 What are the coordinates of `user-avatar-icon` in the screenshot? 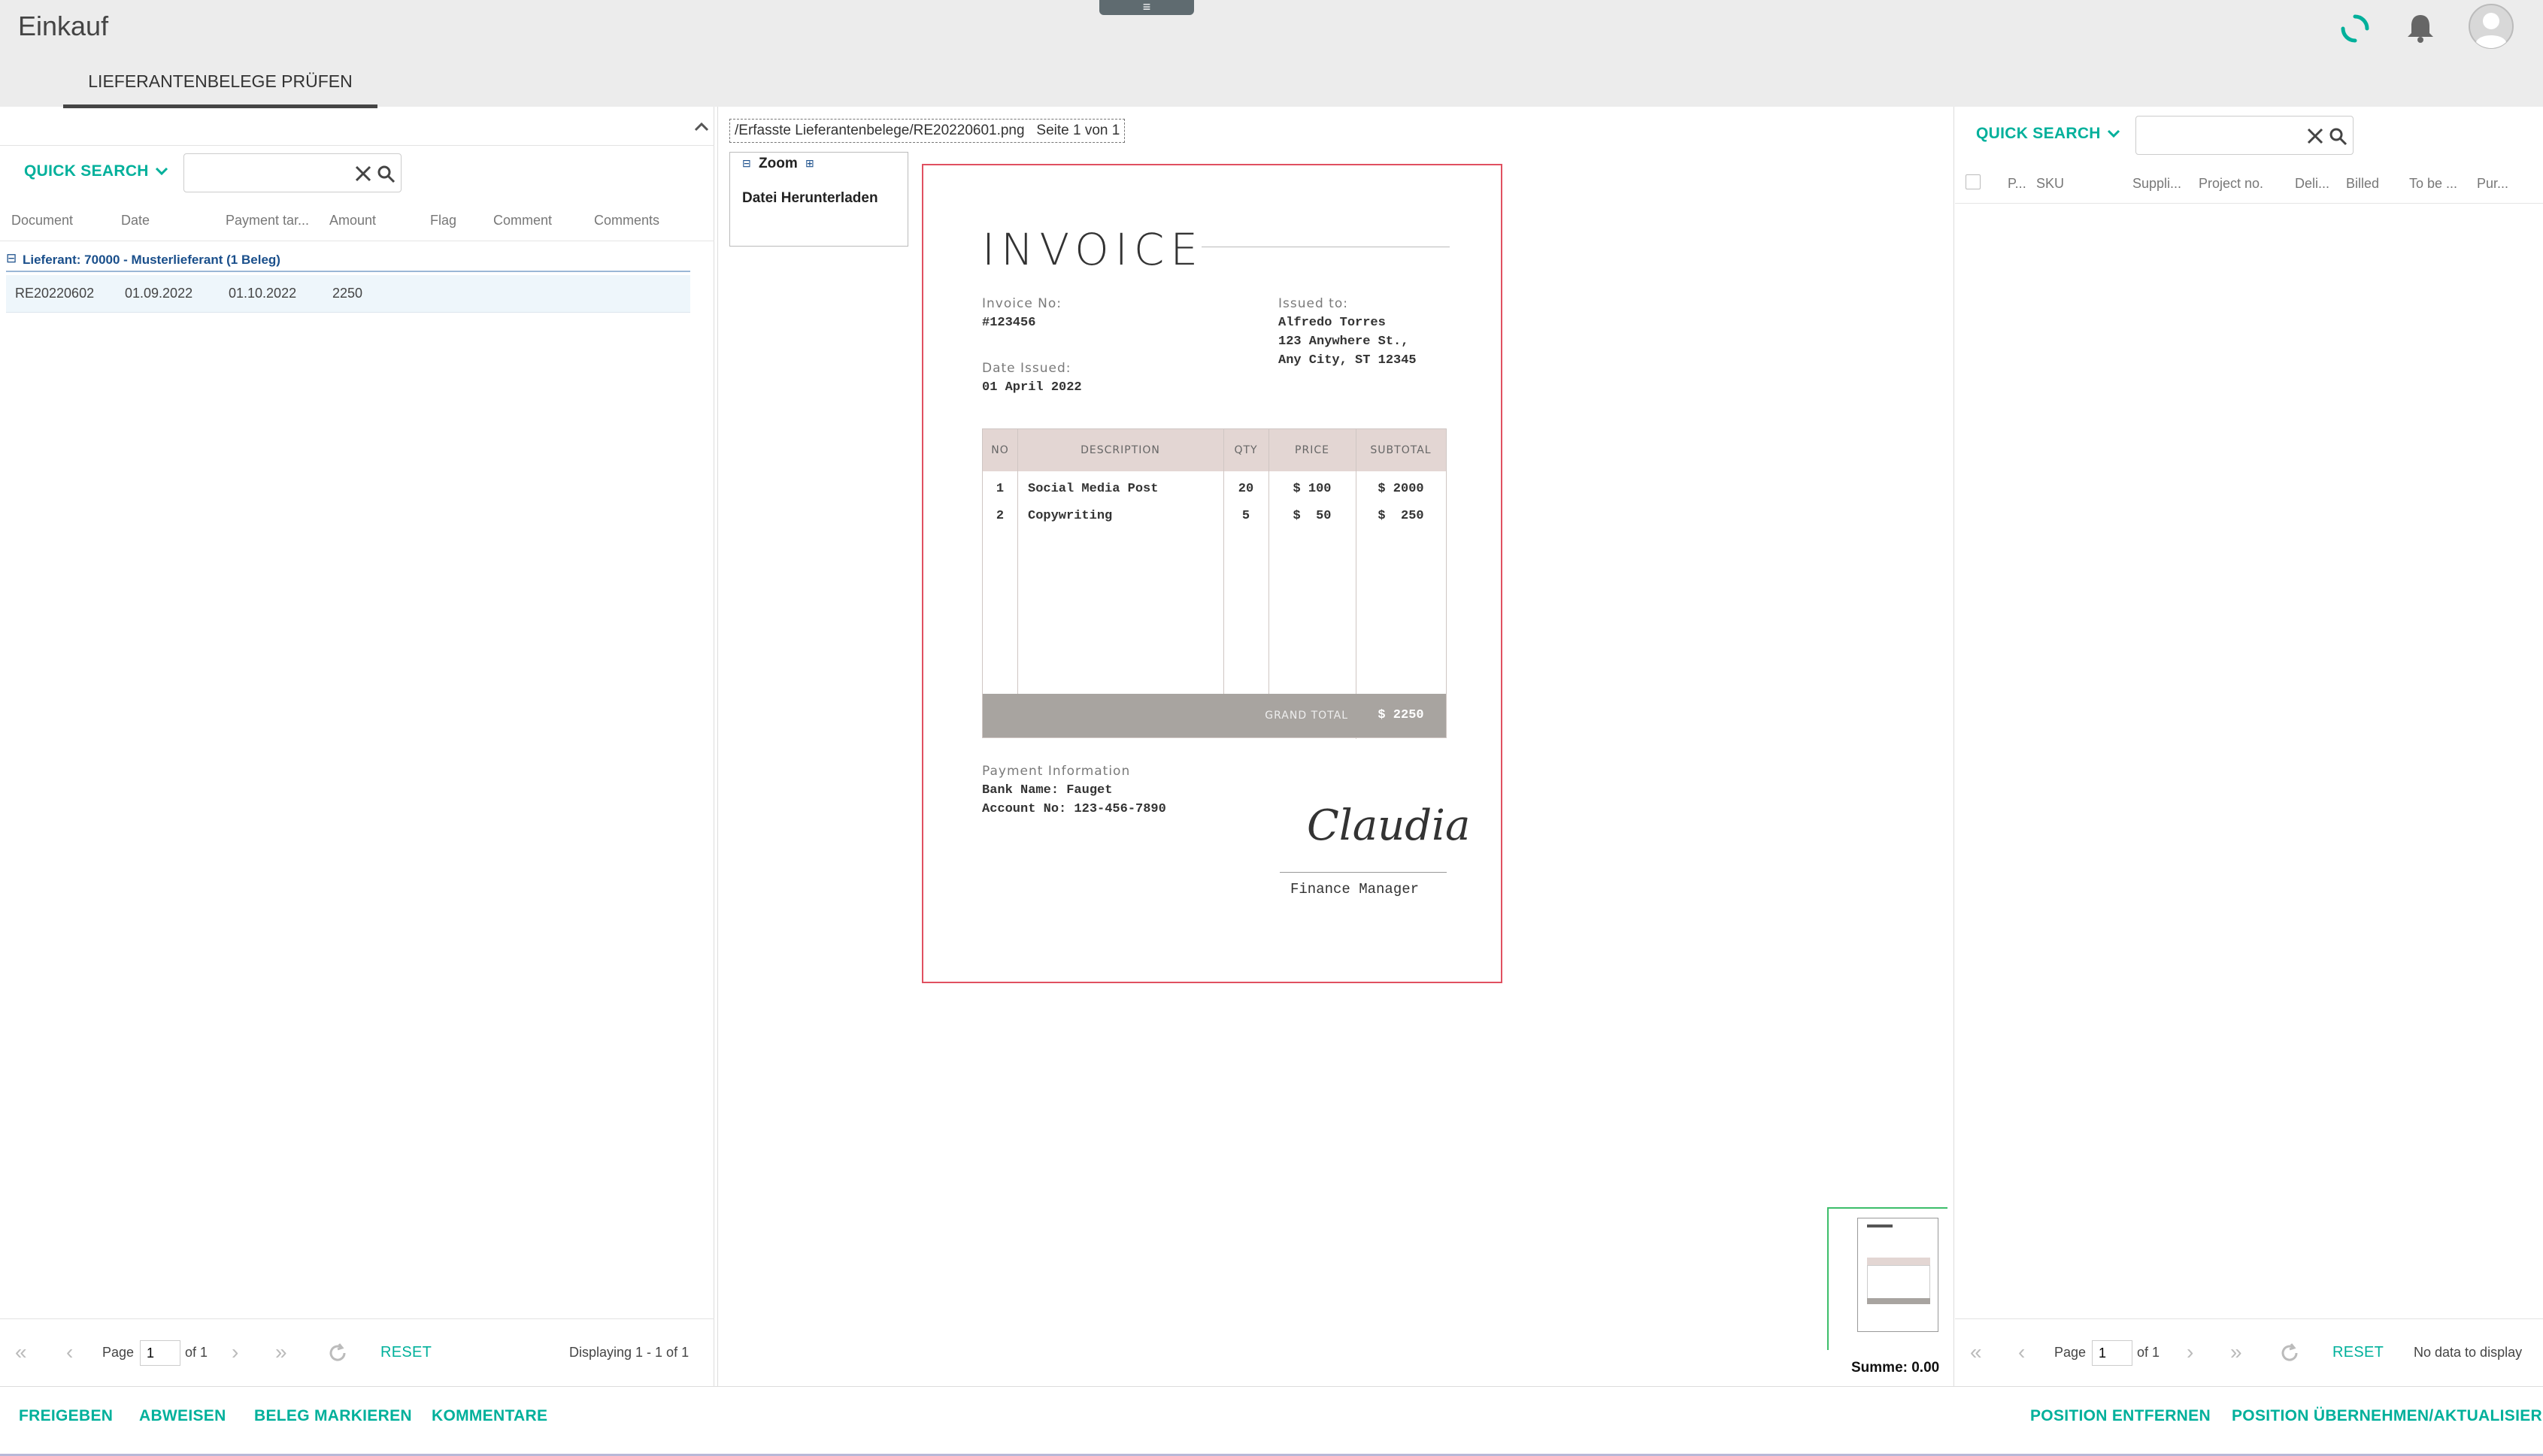 It's located at (2491, 26).